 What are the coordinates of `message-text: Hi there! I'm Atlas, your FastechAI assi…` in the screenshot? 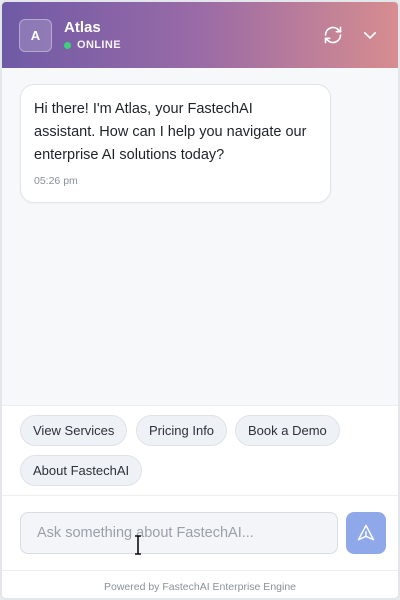 It's located at (170, 132).